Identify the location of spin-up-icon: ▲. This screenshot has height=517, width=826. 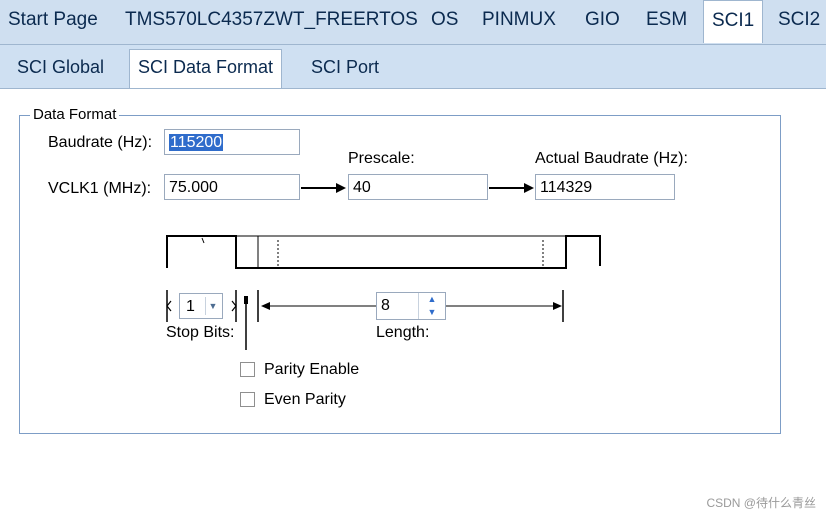
(432, 299).